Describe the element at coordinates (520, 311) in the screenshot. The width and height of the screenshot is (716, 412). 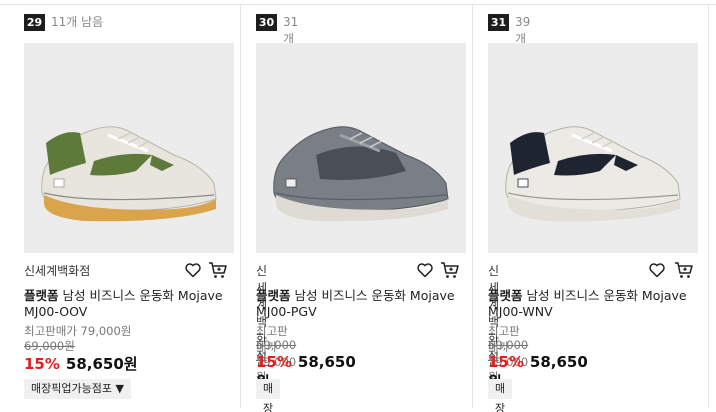
I see `product-code: MJ00-WNV` at that location.